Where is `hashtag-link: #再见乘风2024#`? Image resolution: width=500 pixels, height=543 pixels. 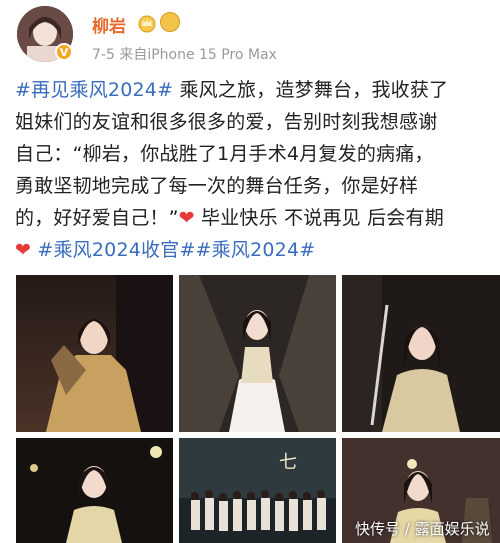 hashtag-link: #再见乘风2024# is located at coordinates (94, 90).